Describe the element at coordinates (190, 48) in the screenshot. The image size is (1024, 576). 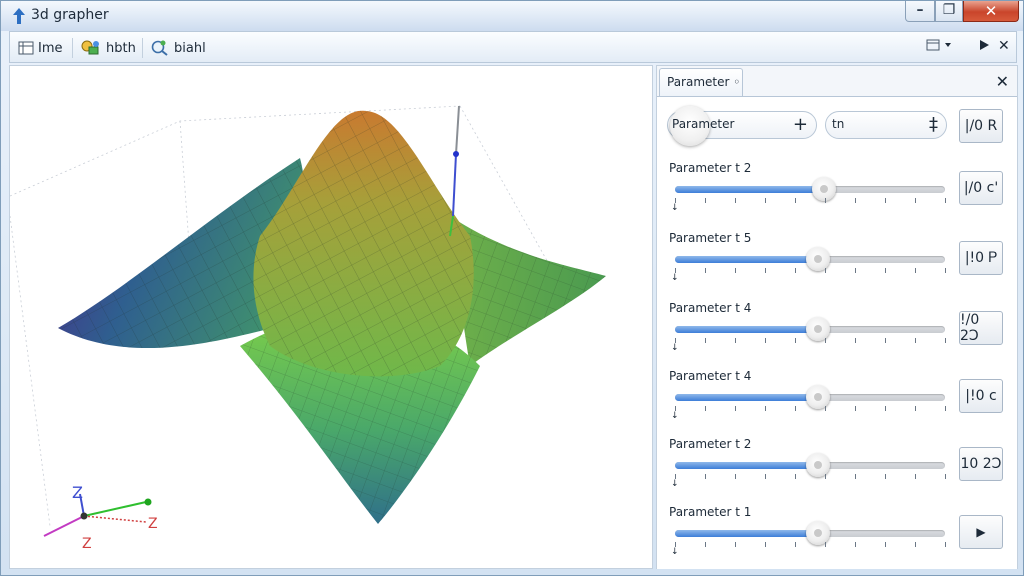
I see `toolbar-item-label: biahl` at that location.